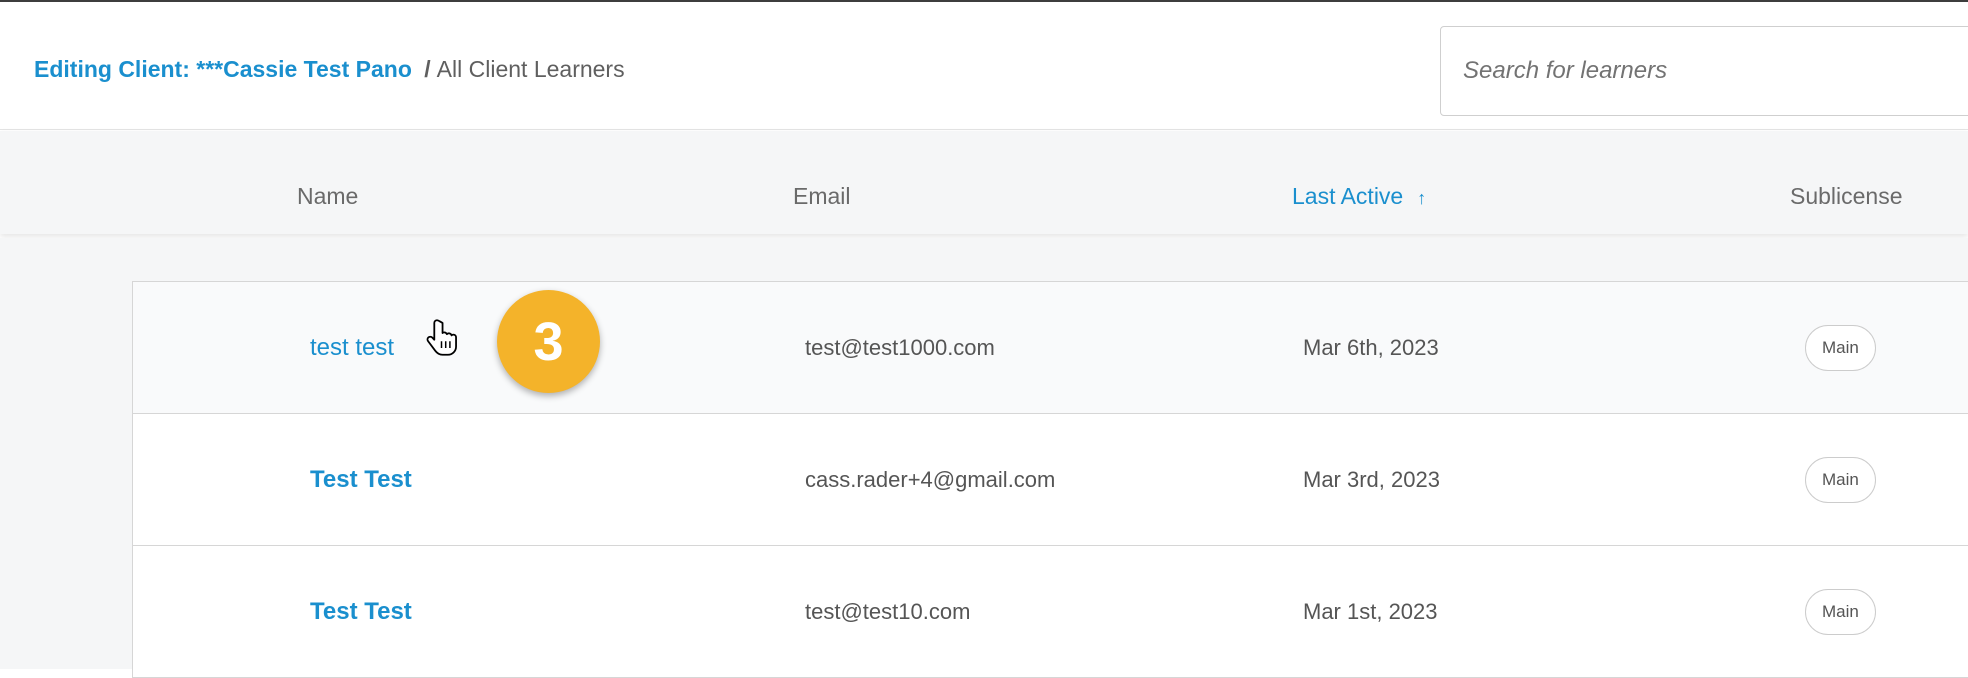  I want to click on learner-name-link: test test, so click(352, 348).